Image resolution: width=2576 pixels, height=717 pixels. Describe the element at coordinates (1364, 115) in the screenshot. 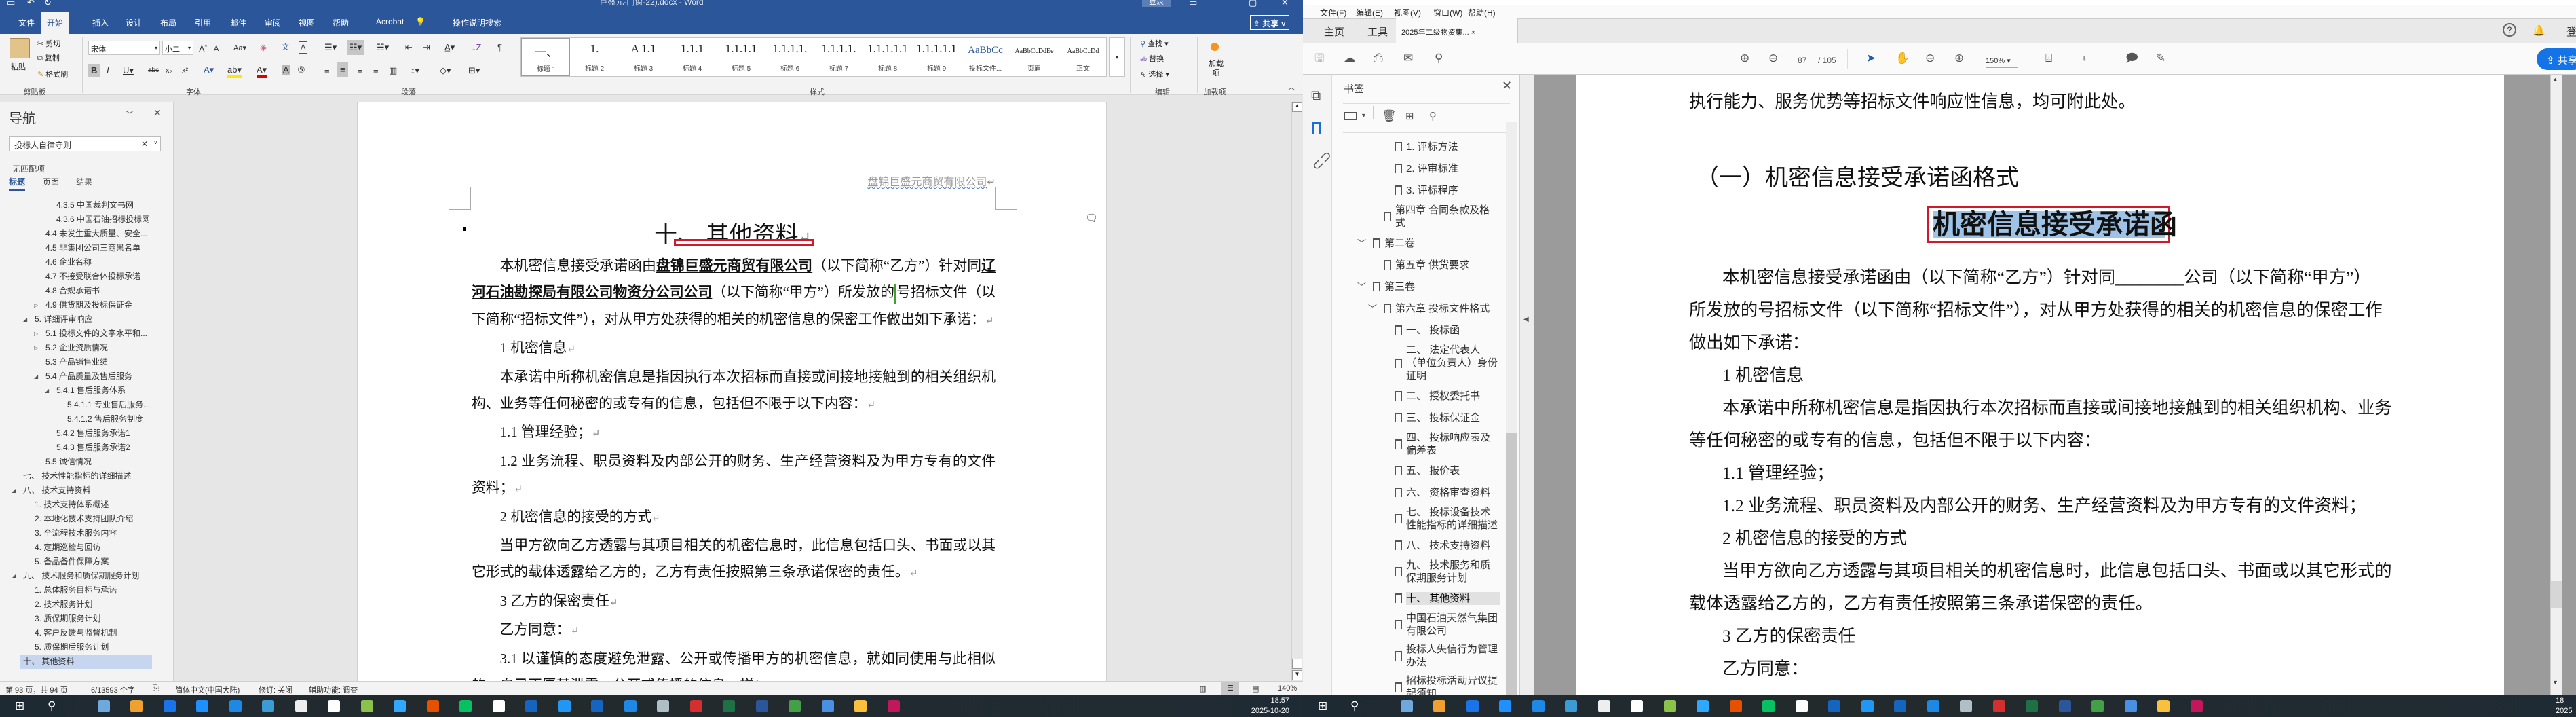

I see `chevron-down-icon: ▼` at that location.